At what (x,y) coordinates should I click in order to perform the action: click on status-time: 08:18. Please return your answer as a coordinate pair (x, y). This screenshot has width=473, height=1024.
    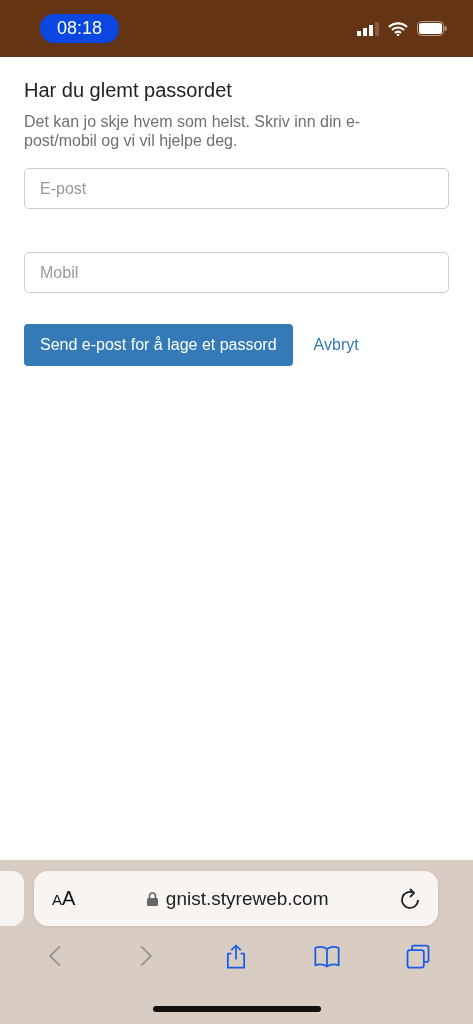
    Looking at the image, I should click on (80, 28).